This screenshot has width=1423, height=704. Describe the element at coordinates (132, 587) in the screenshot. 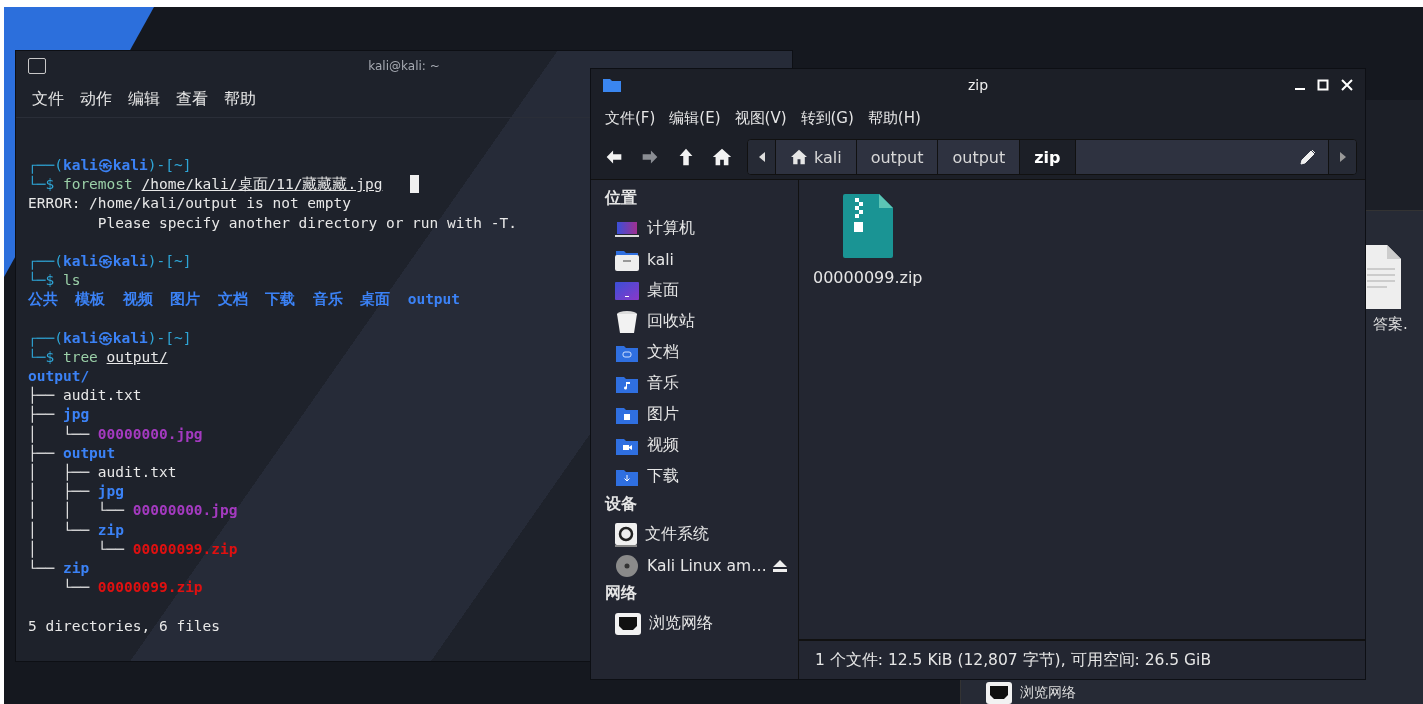

I see `terminal-line: └── 00000099.zip` at that location.